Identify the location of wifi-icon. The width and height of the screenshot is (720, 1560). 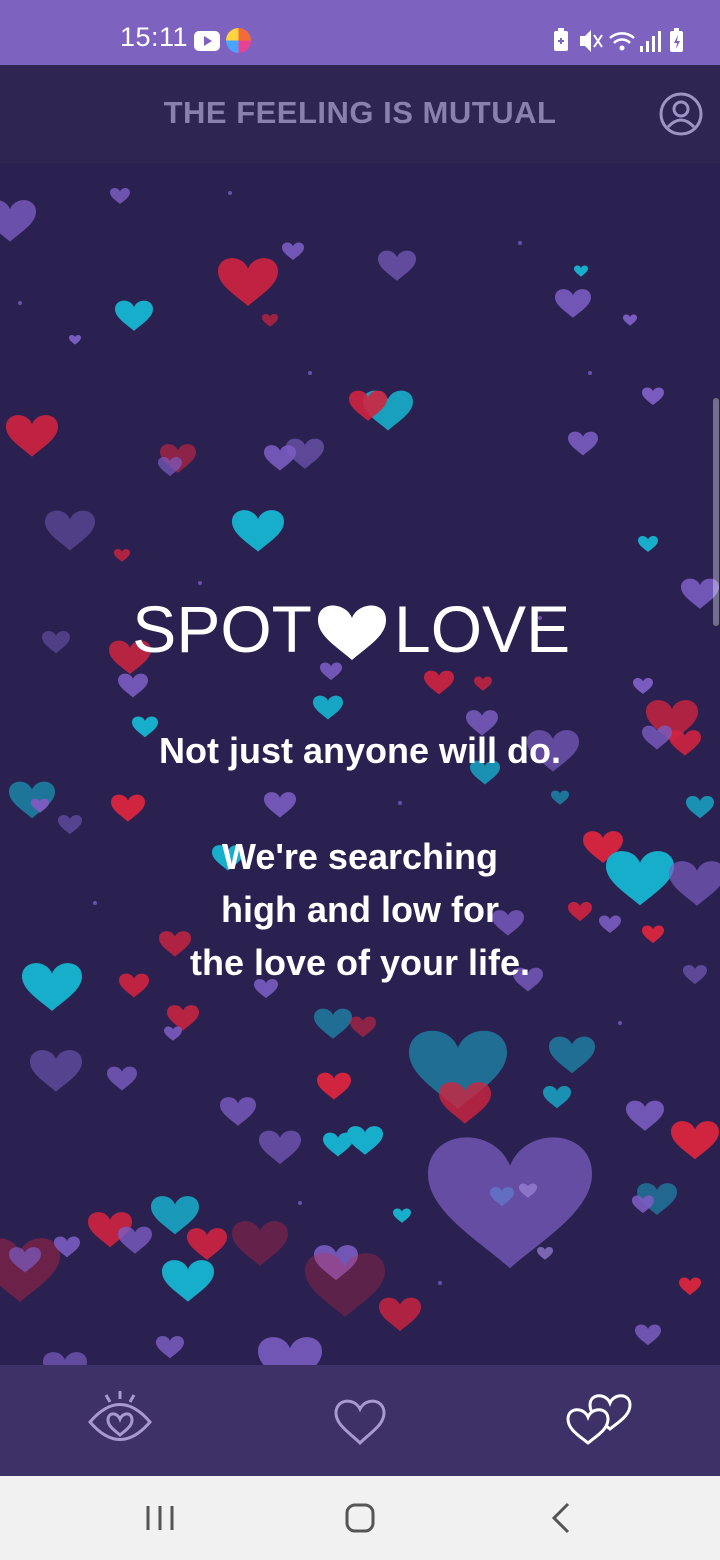
(622, 41).